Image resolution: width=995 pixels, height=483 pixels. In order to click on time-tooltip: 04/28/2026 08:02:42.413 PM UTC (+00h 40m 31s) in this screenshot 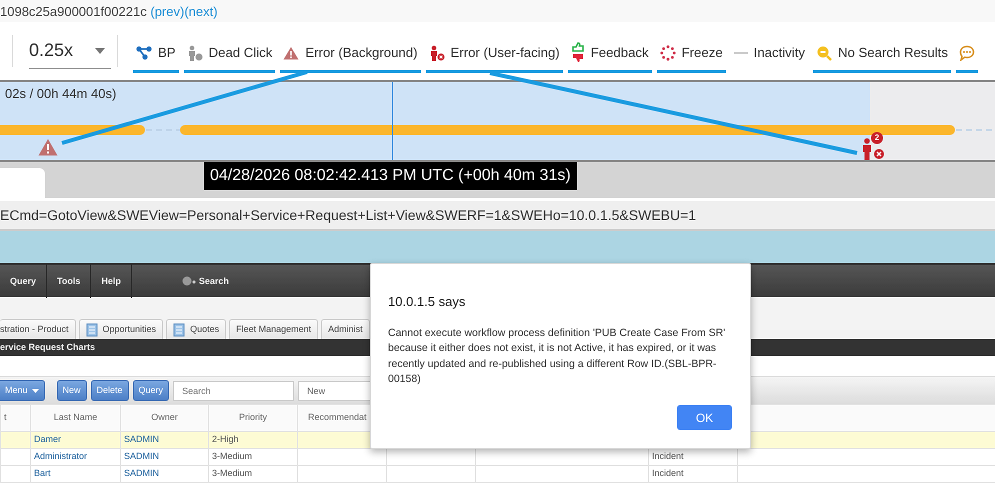, I will do `click(390, 176)`.